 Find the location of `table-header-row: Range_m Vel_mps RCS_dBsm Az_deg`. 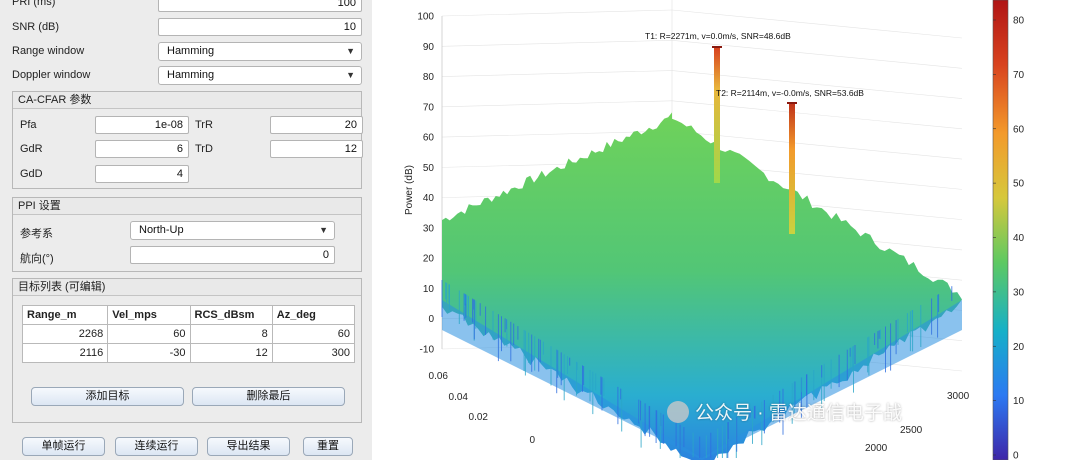

table-header-row: Range_m Vel_mps RCS_dBsm Az_deg is located at coordinates (188, 315).